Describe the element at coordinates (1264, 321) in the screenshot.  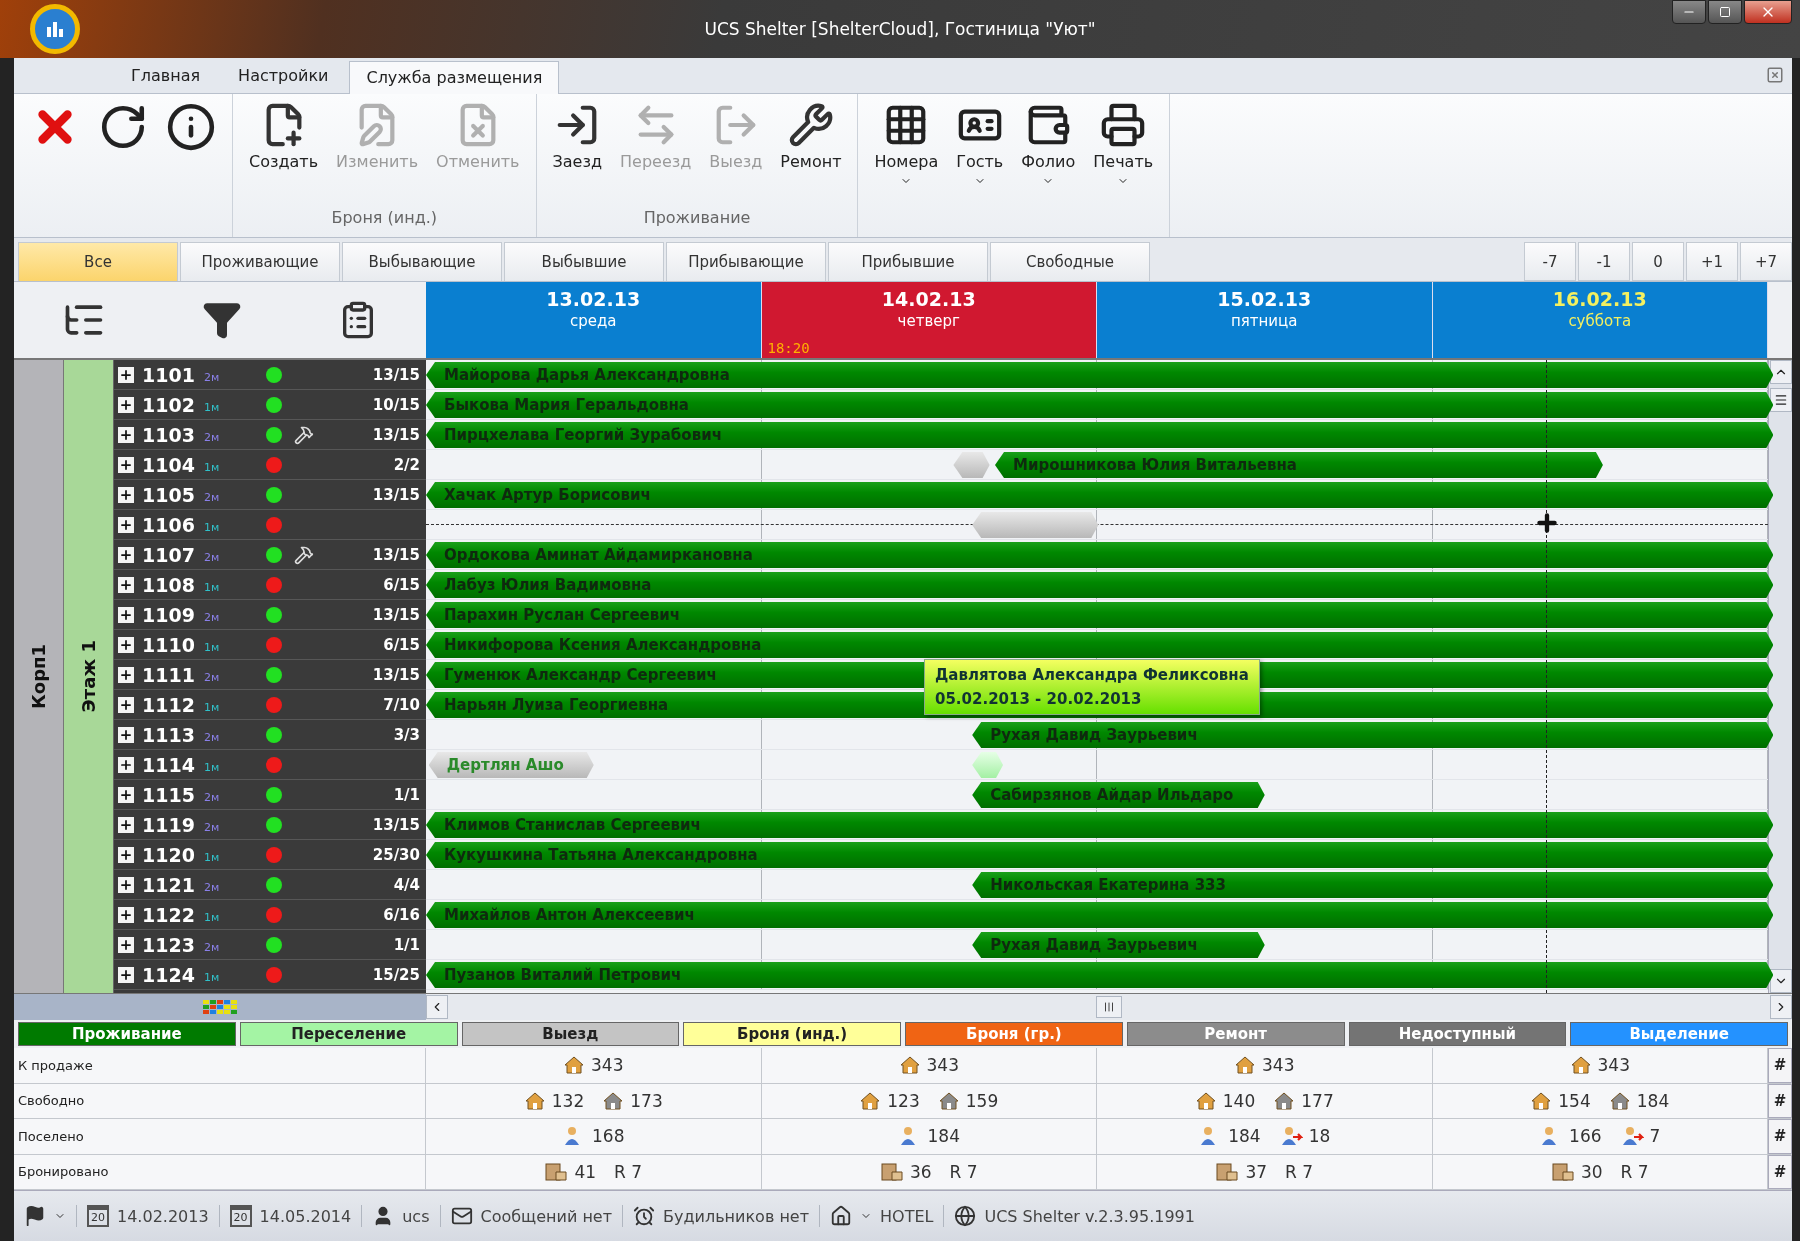
I see `day-weekday: пятница` at that location.